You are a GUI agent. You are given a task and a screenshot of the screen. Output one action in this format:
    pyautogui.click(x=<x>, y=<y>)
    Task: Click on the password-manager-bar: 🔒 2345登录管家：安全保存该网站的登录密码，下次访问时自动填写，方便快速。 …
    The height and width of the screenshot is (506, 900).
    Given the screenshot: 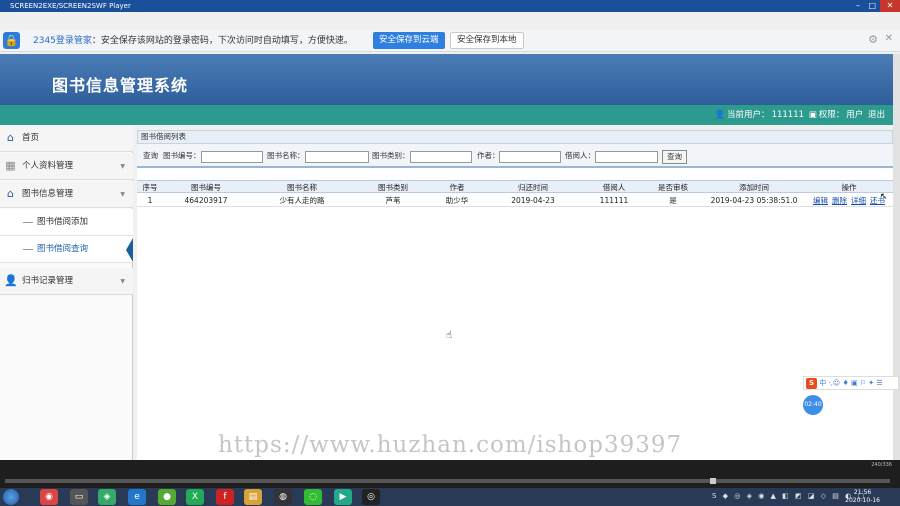 What is the action you would take?
    pyautogui.click(x=450, y=41)
    